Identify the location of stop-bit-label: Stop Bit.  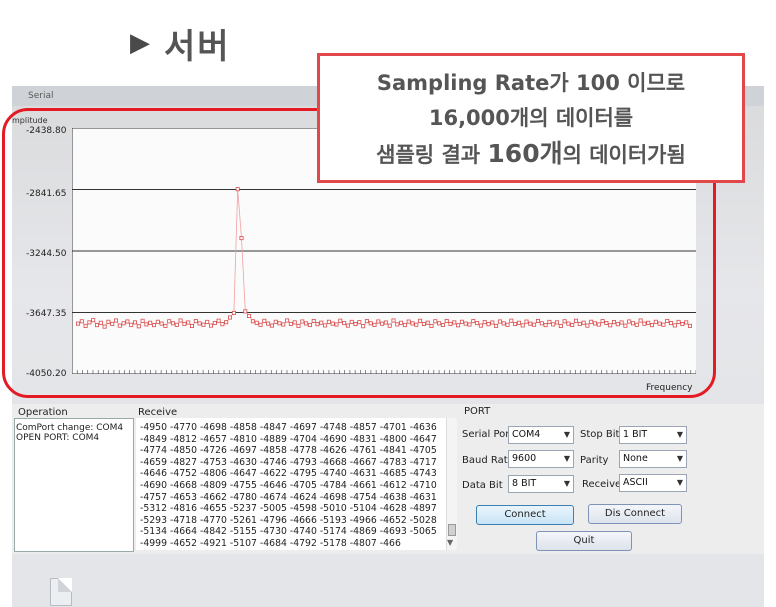
(600, 434).